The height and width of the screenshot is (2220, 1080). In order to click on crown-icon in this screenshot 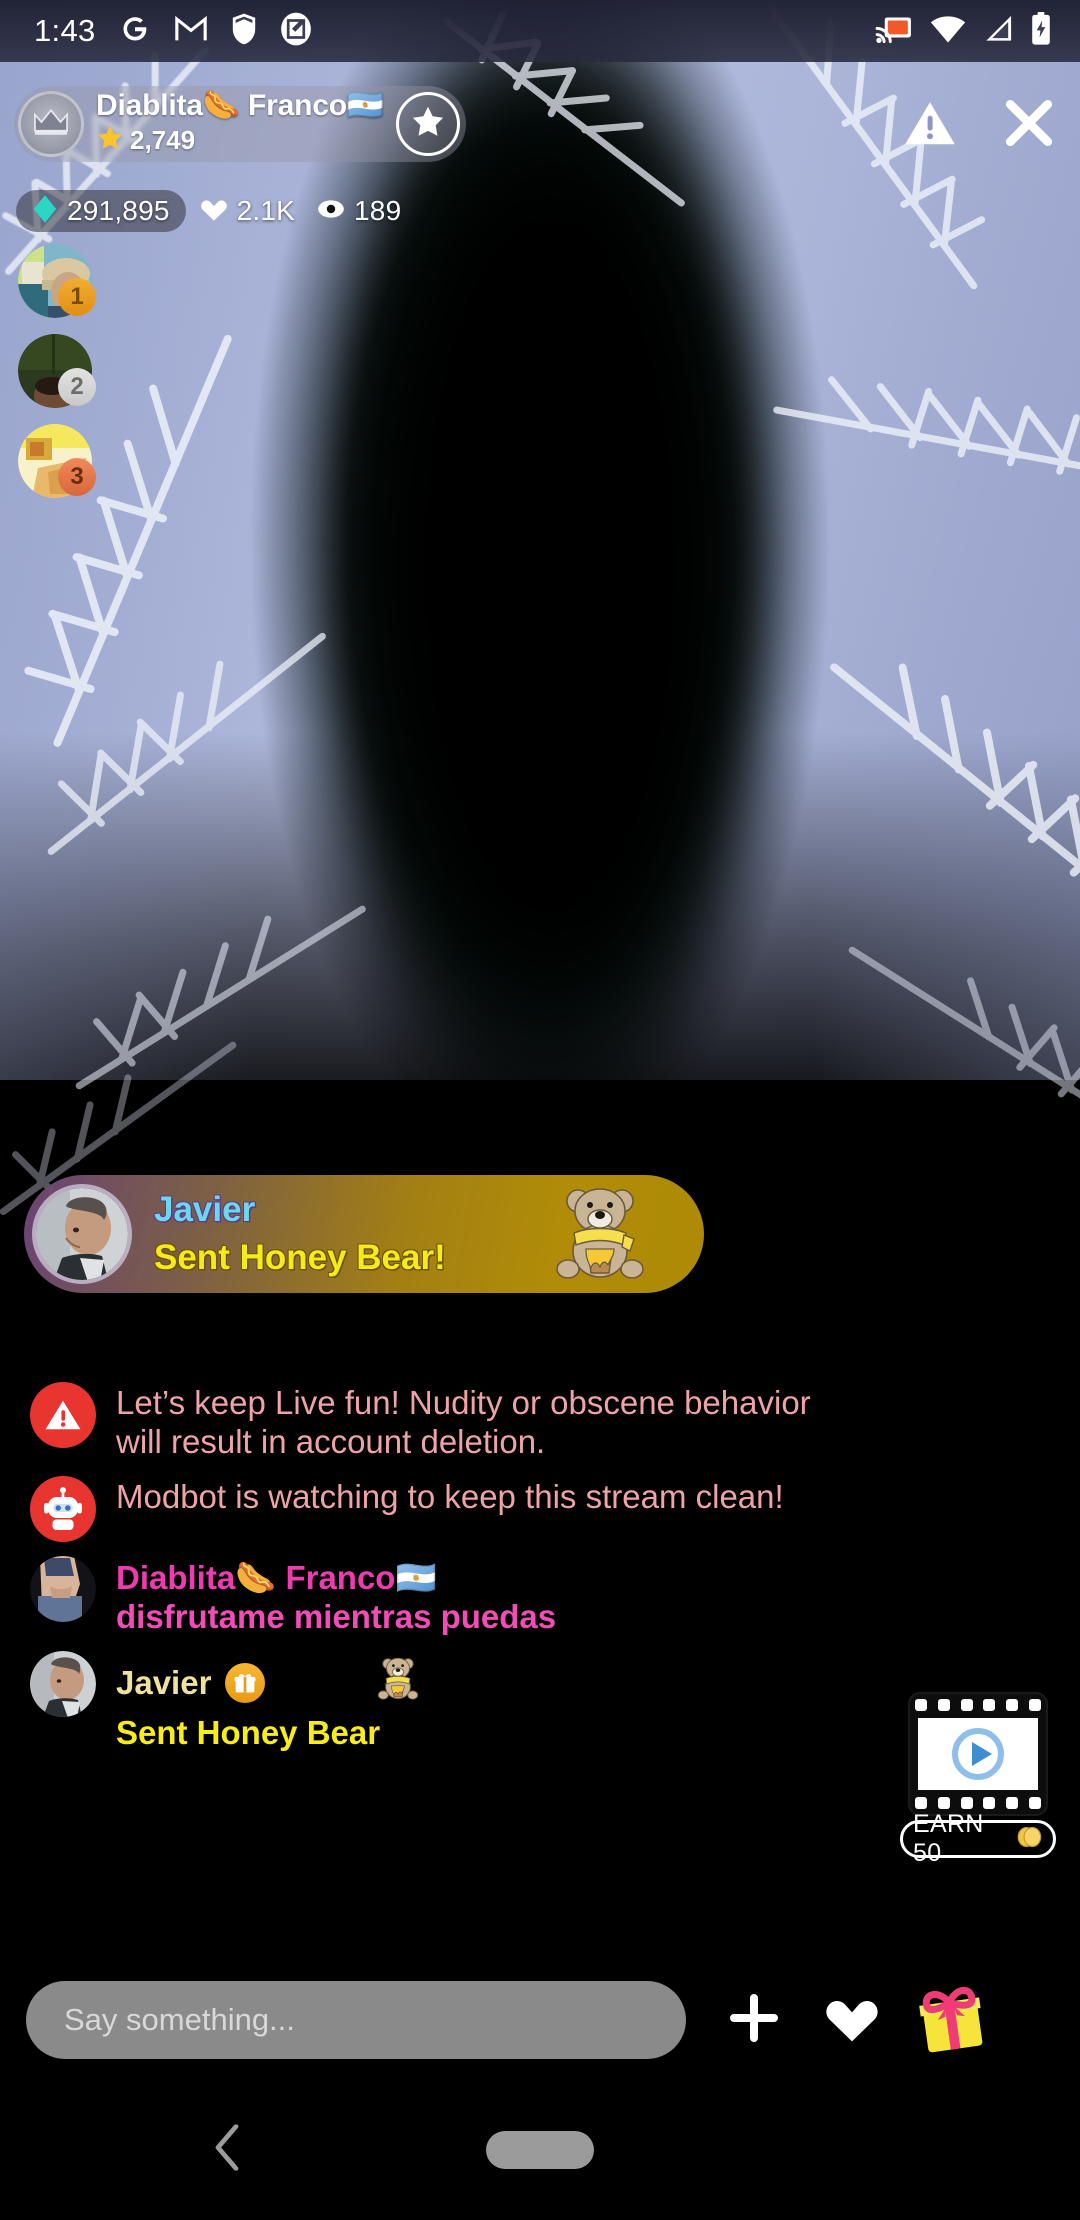, I will do `click(51, 124)`.